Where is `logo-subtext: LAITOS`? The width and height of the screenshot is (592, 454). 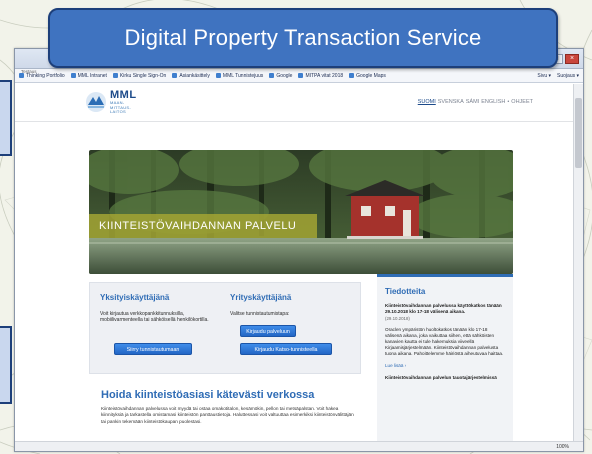 logo-subtext: LAITOS is located at coordinates (118, 111).